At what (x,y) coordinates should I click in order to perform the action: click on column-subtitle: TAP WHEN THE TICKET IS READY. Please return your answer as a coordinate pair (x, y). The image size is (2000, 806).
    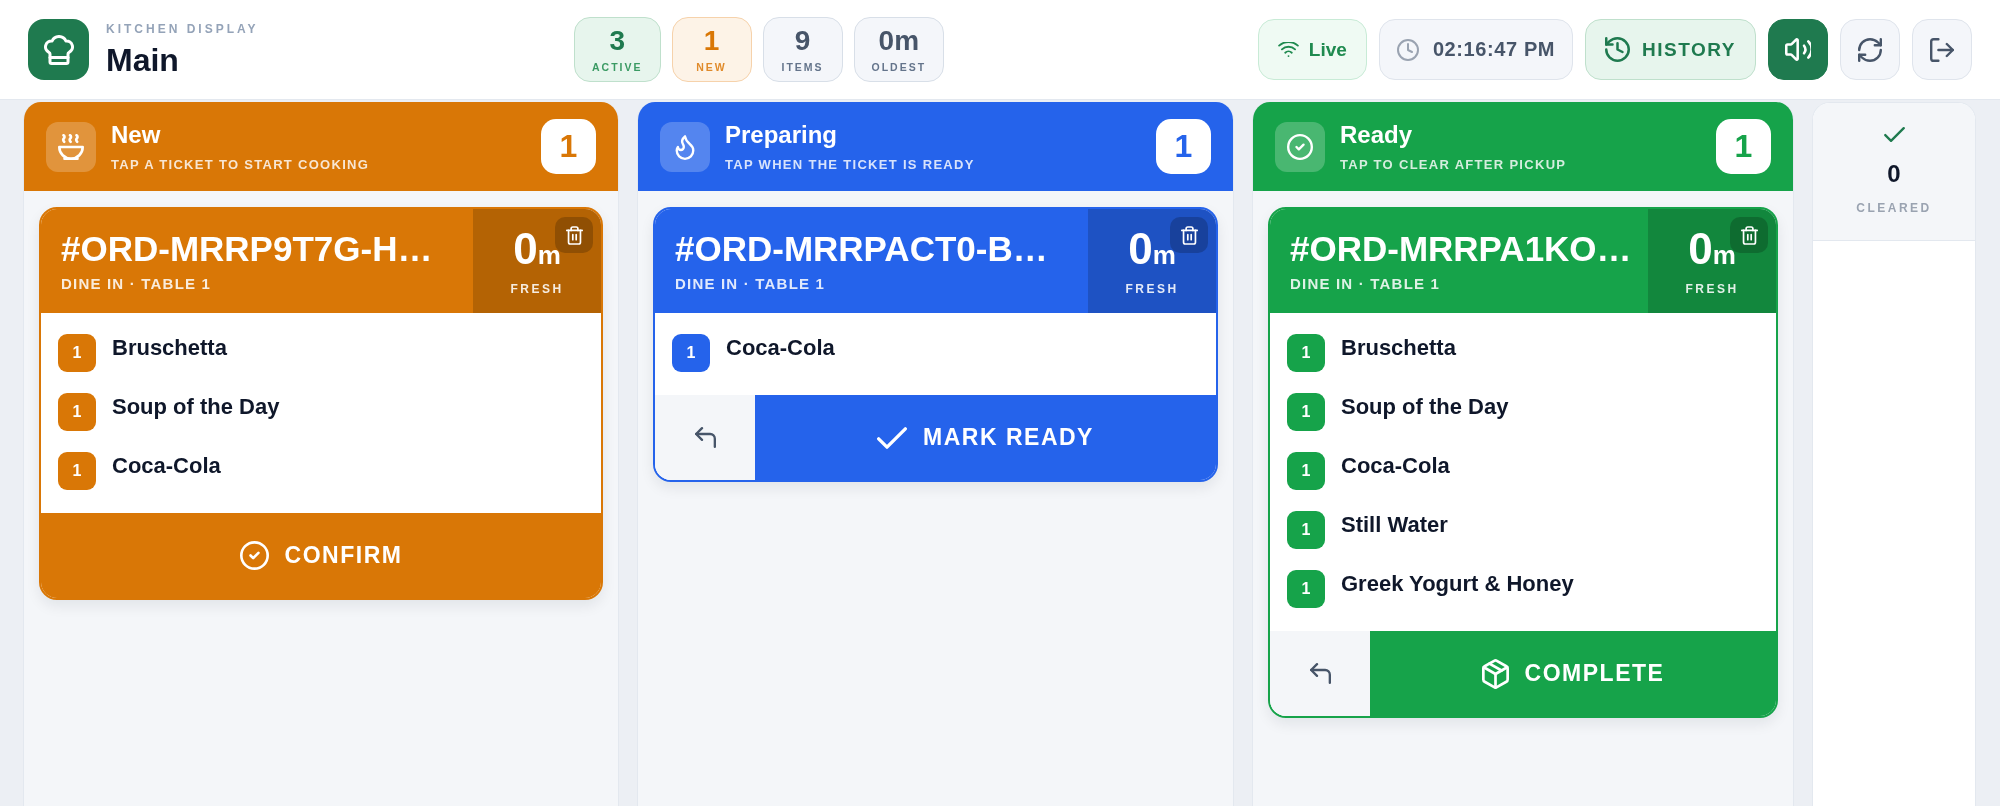
    Looking at the image, I should click on (850, 164).